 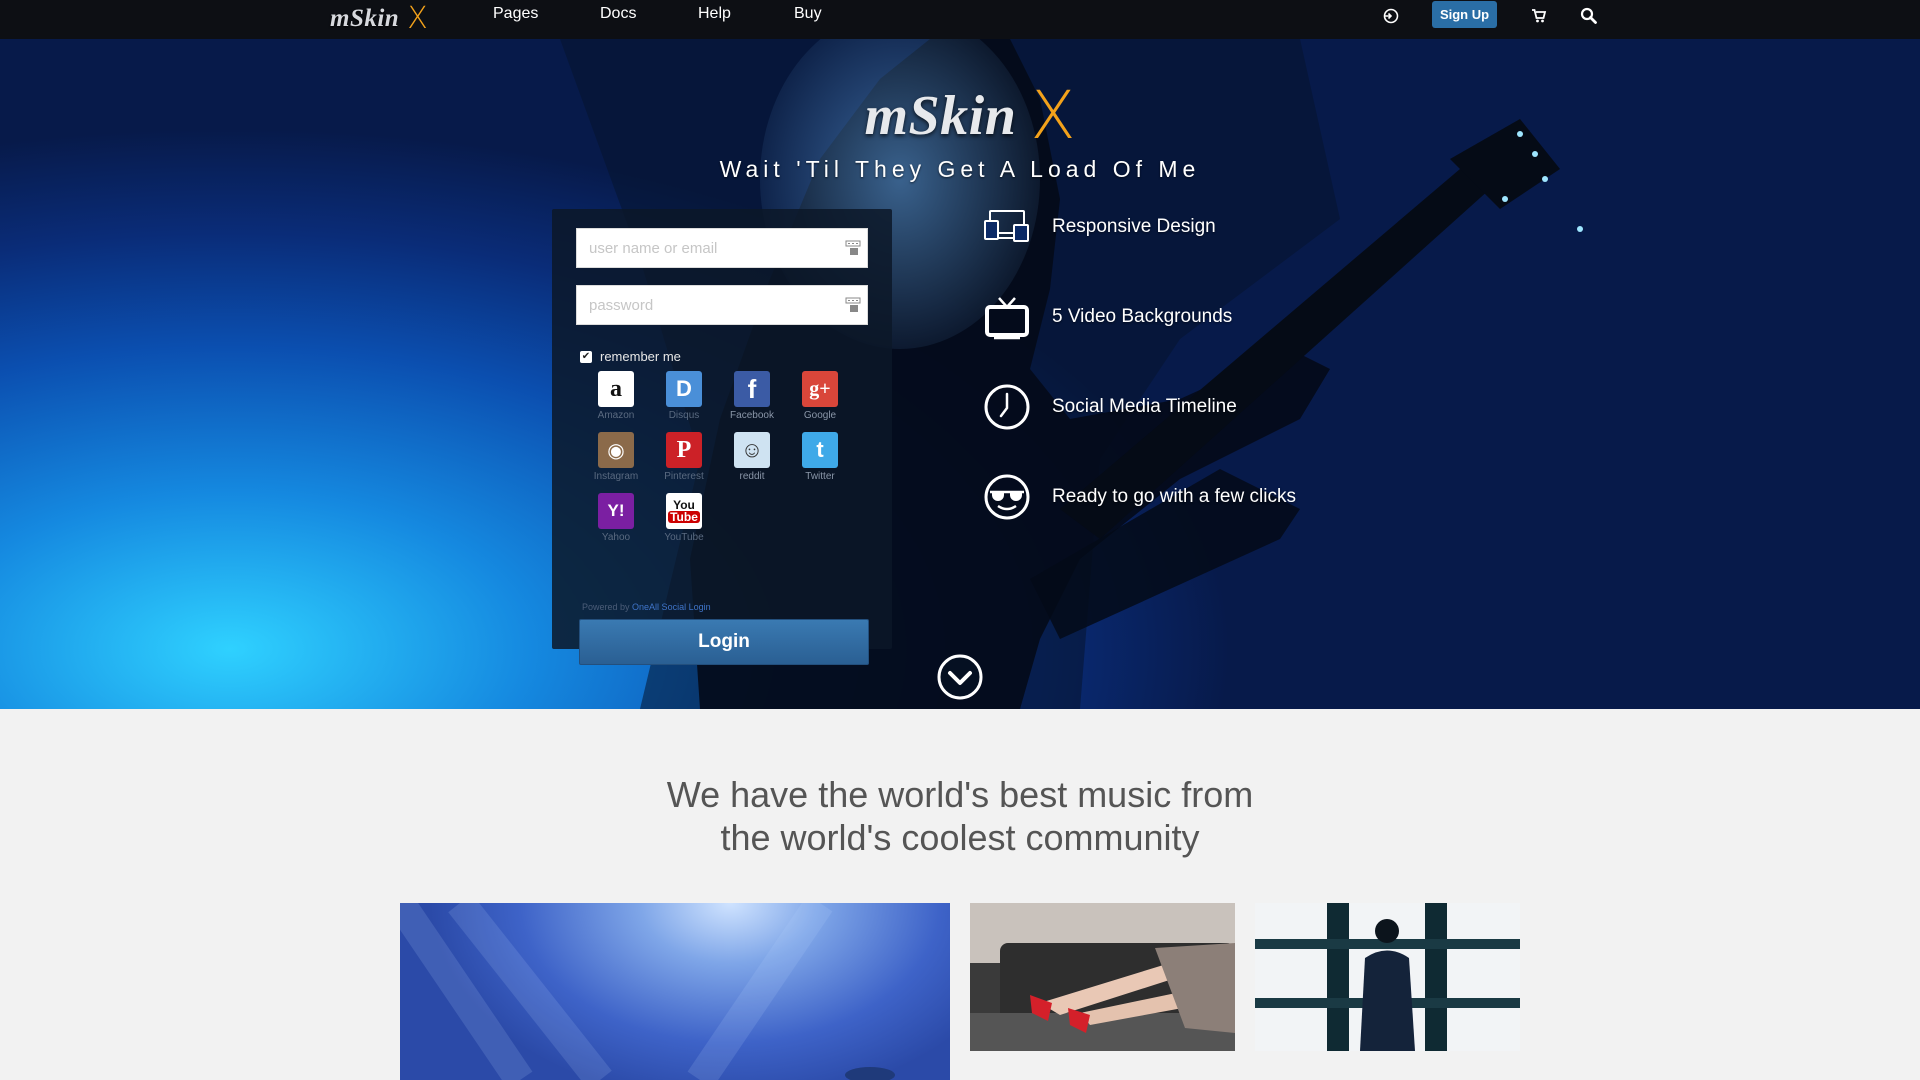 What do you see at coordinates (1142, 316) in the screenshot?
I see `feature-label: 5 Video Backgrounds` at bounding box center [1142, 316].